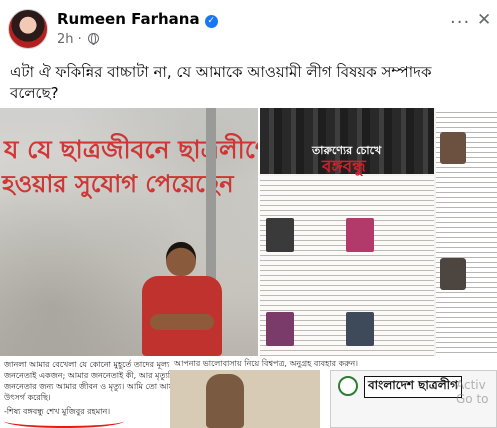  What do you see at coordinates (225, 401) in the screenshot?
I see `bottom-photo-person` at bounding box center [225, 401].